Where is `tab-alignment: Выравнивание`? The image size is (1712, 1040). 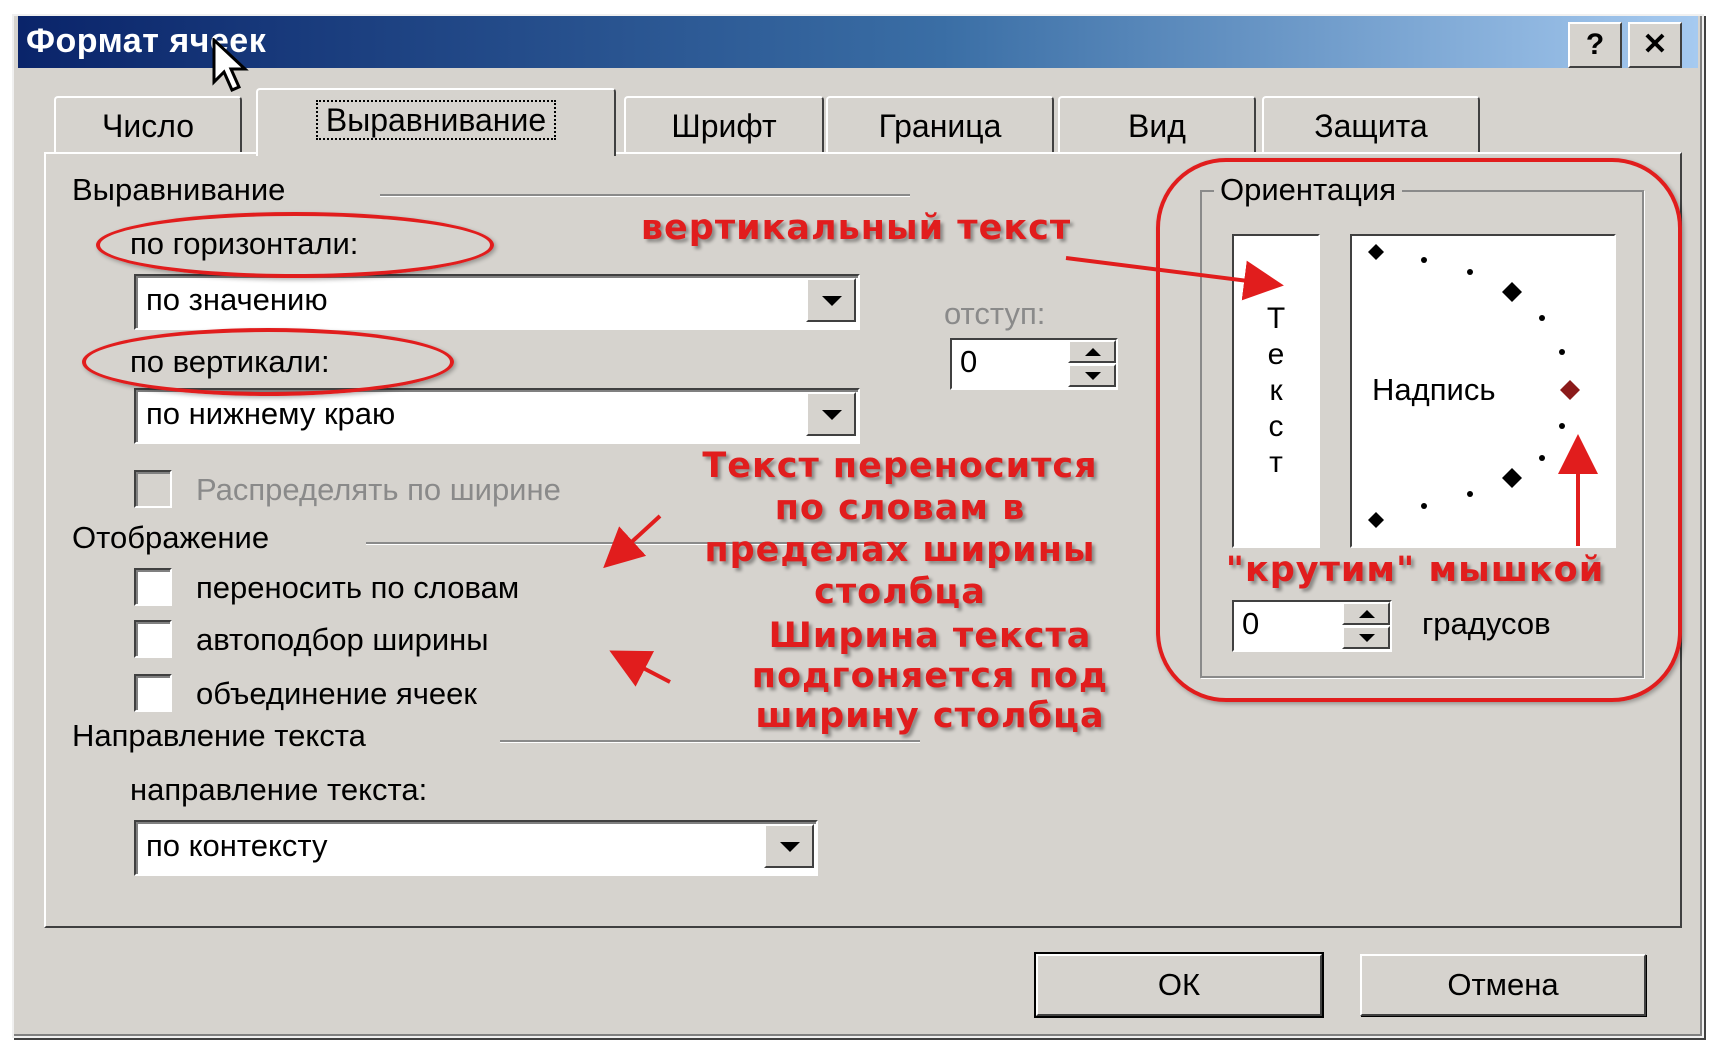
tab-alignment: Выравнивание is located at coordinates (436, 122).